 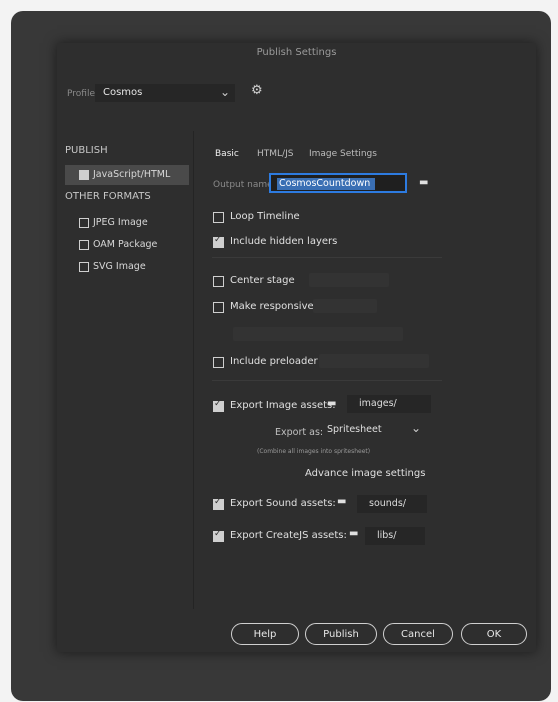 I want to click on help-button: Help, so click(x=265, y=634).